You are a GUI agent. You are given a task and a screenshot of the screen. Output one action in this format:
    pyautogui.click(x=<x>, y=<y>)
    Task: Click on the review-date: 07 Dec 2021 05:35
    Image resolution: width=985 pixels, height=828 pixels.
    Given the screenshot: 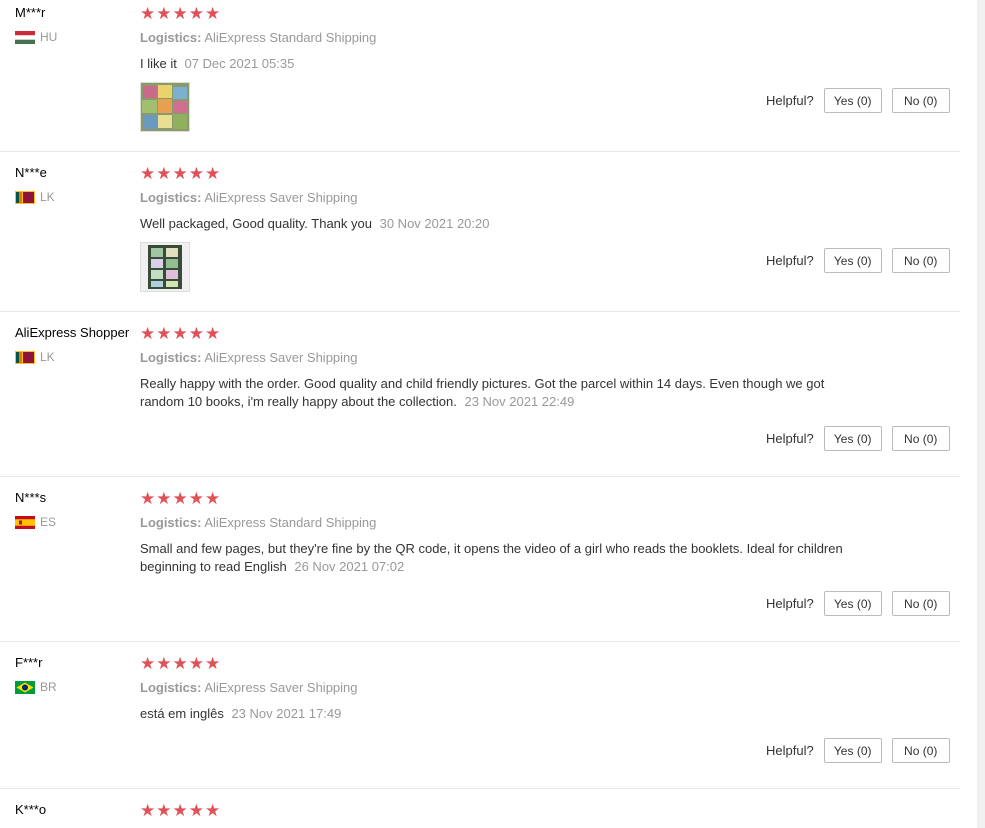 What is the action you would take?
    pyautogui.click(x=239, y=63)
    